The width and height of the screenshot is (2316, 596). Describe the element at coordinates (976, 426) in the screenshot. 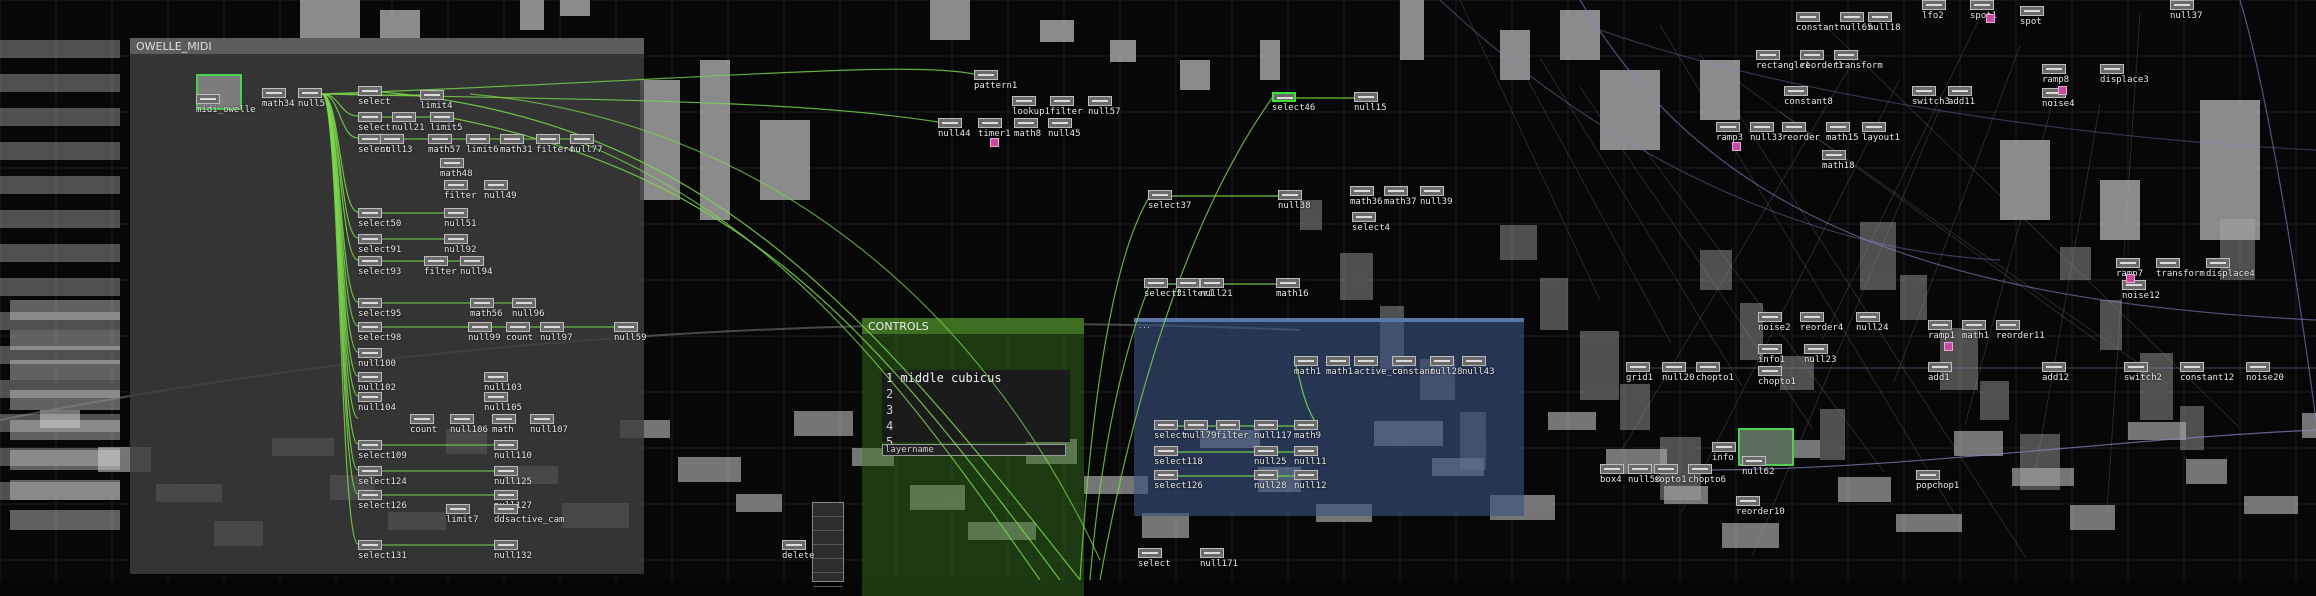

I see `layer-list-item: 4` at that location.